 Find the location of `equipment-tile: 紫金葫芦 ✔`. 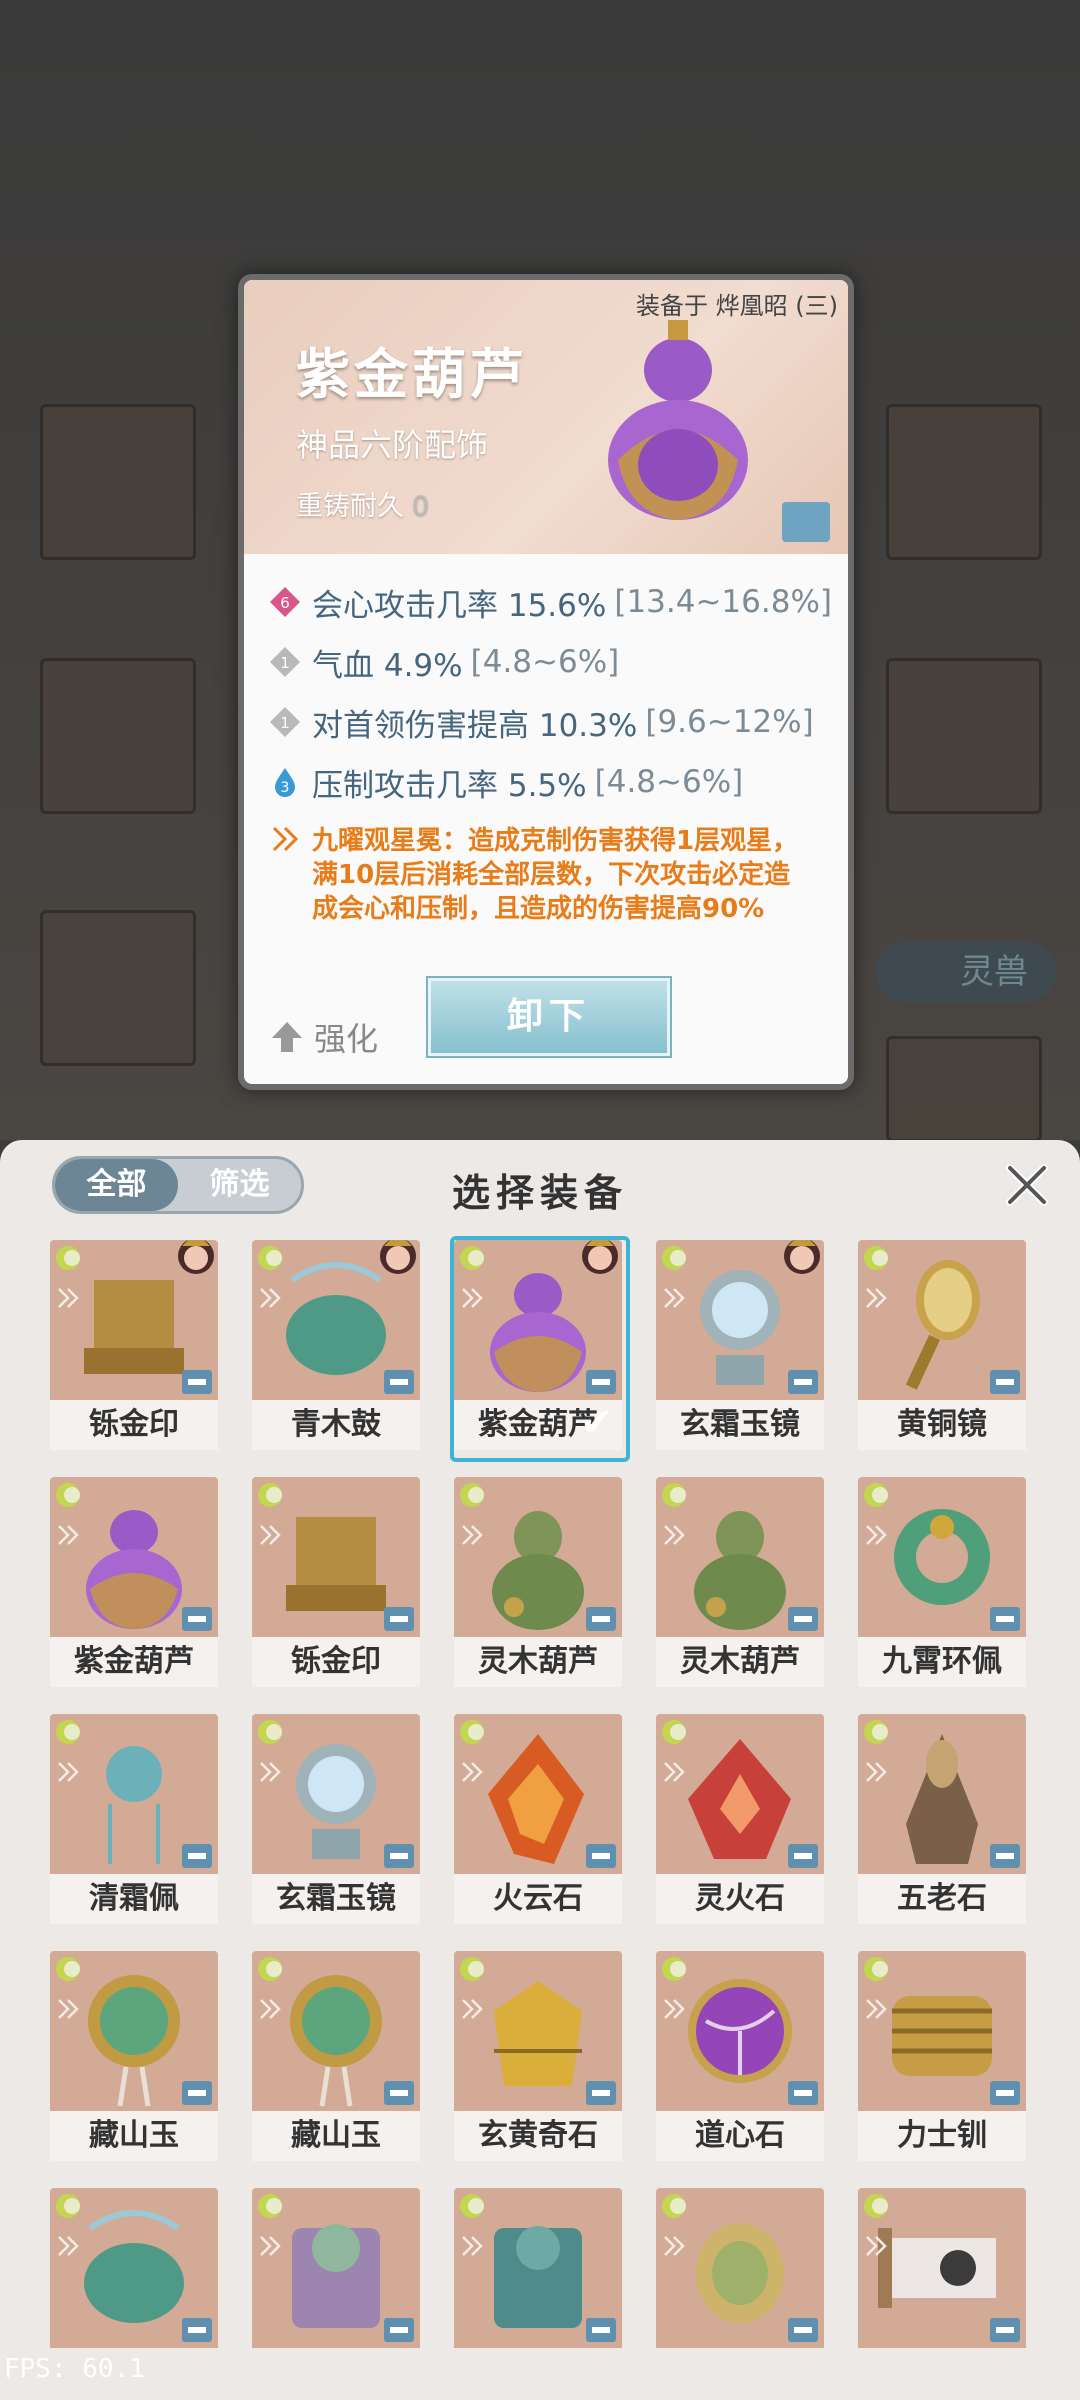

equipment-tile: 紫金葫芦 ✔ is located at coordinates (540, 1349).